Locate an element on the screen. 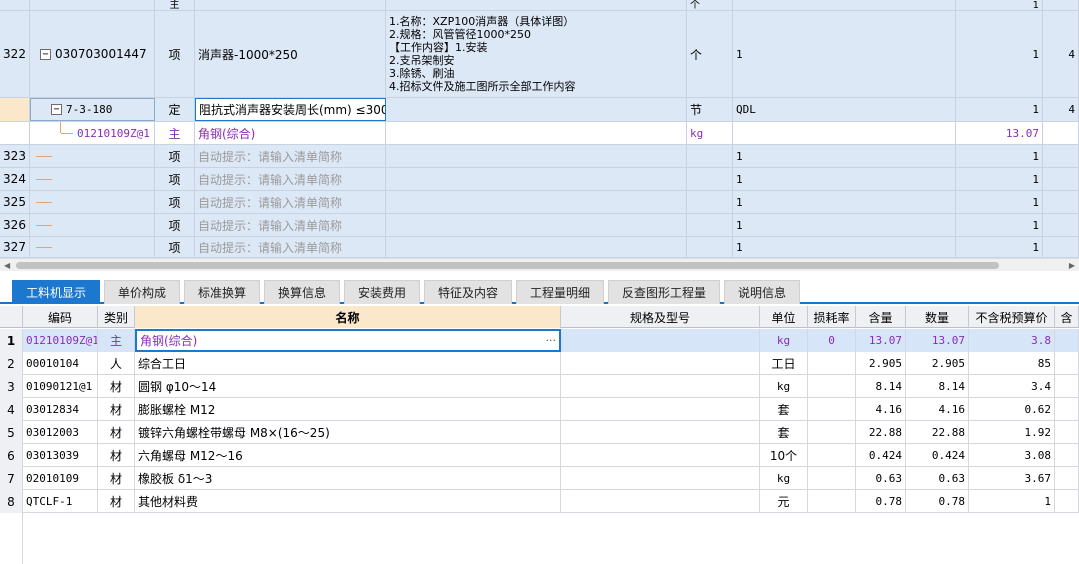  table-row: 7 02010109 材 橡胶板 δ1～3 kg 0.63 0.63 3.67 is located at coordinates (539, 478).